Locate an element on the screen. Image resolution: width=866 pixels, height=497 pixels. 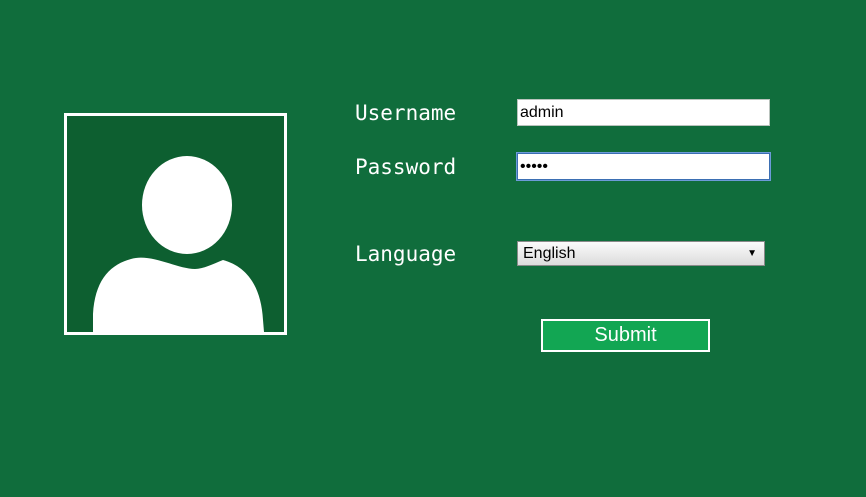
password-input is located at coordinates (643, 166).